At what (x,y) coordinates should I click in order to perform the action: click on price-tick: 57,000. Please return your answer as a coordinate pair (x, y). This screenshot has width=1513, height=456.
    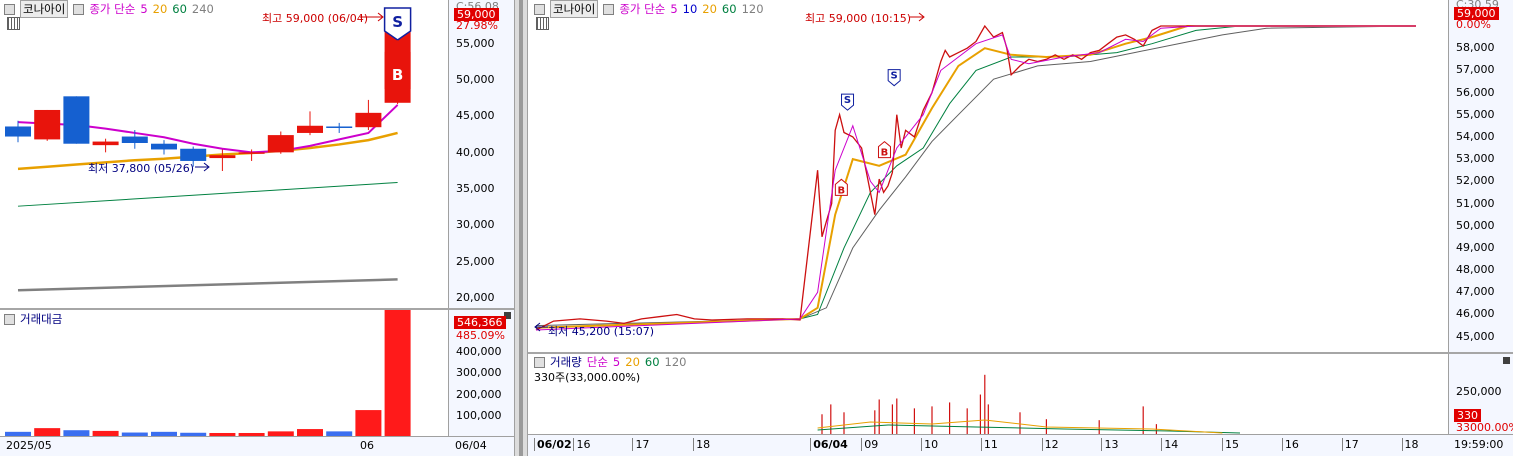
    Looking at the image, I should click on (1475, 70).